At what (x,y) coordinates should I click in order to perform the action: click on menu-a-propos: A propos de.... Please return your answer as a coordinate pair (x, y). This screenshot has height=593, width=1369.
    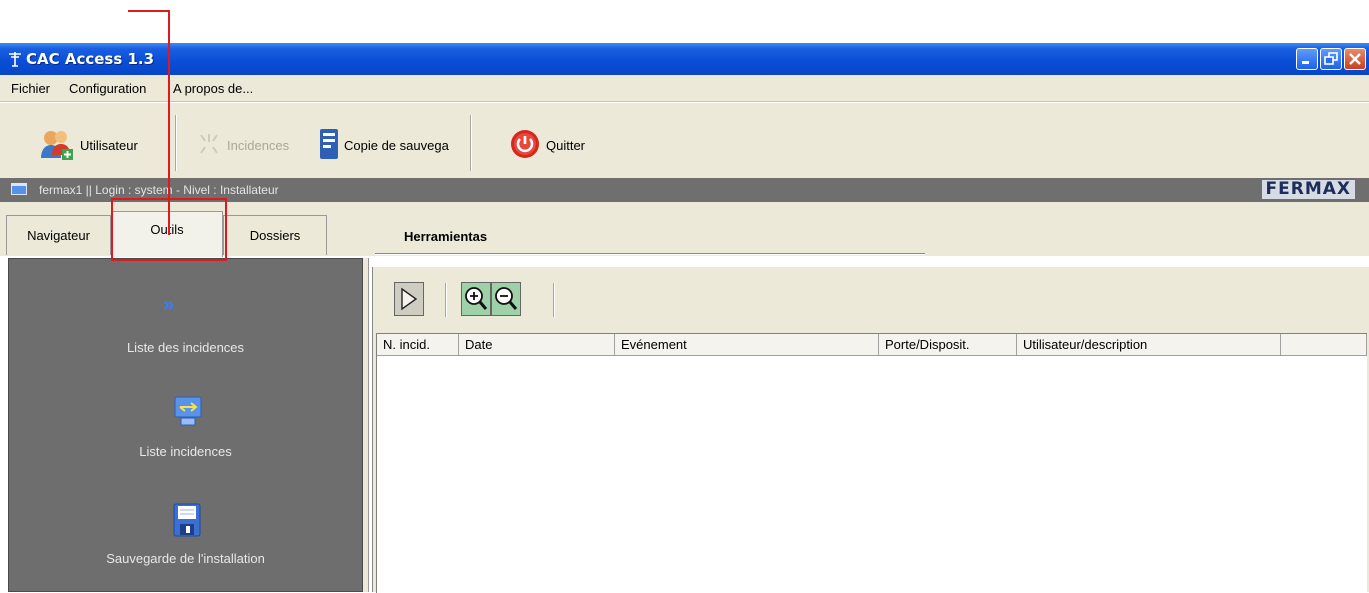
    Looking at the image, I should click on (213, 88).